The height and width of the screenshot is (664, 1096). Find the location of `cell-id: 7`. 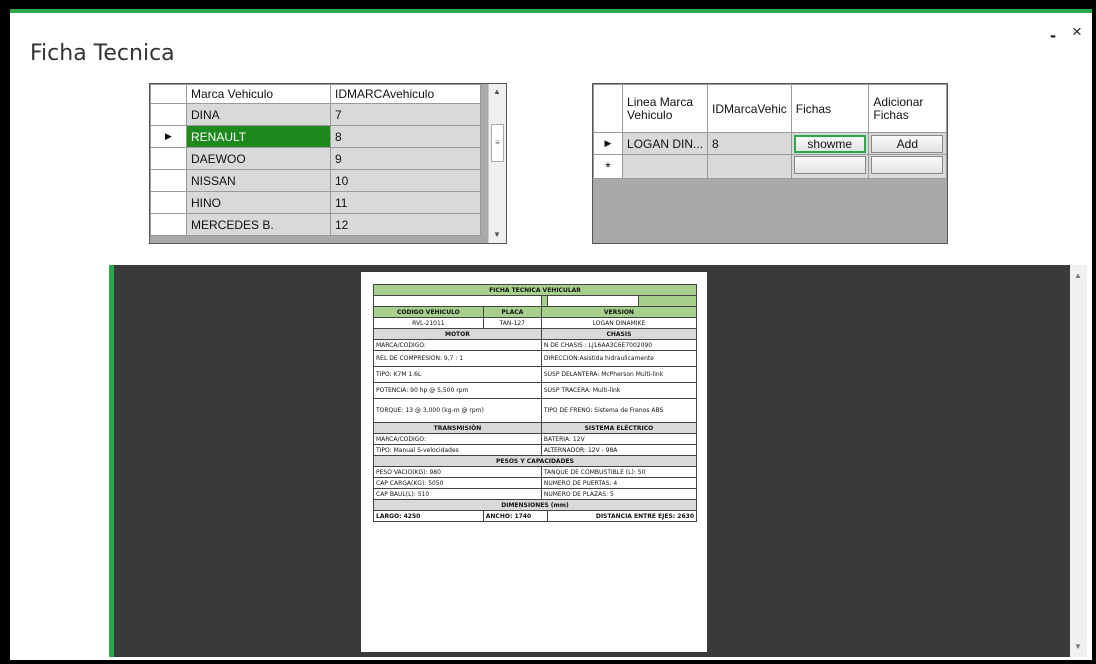

cell-id: 7 is located at coordinates (405, 114).